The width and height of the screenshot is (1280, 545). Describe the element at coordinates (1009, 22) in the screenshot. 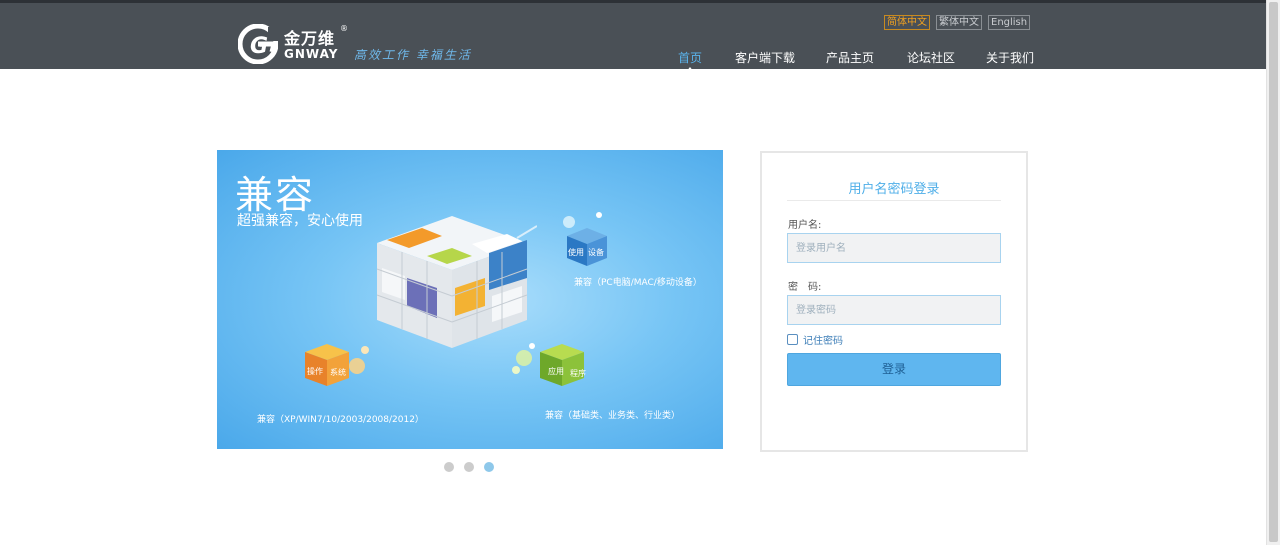

I see `lang-english: English` at that location.